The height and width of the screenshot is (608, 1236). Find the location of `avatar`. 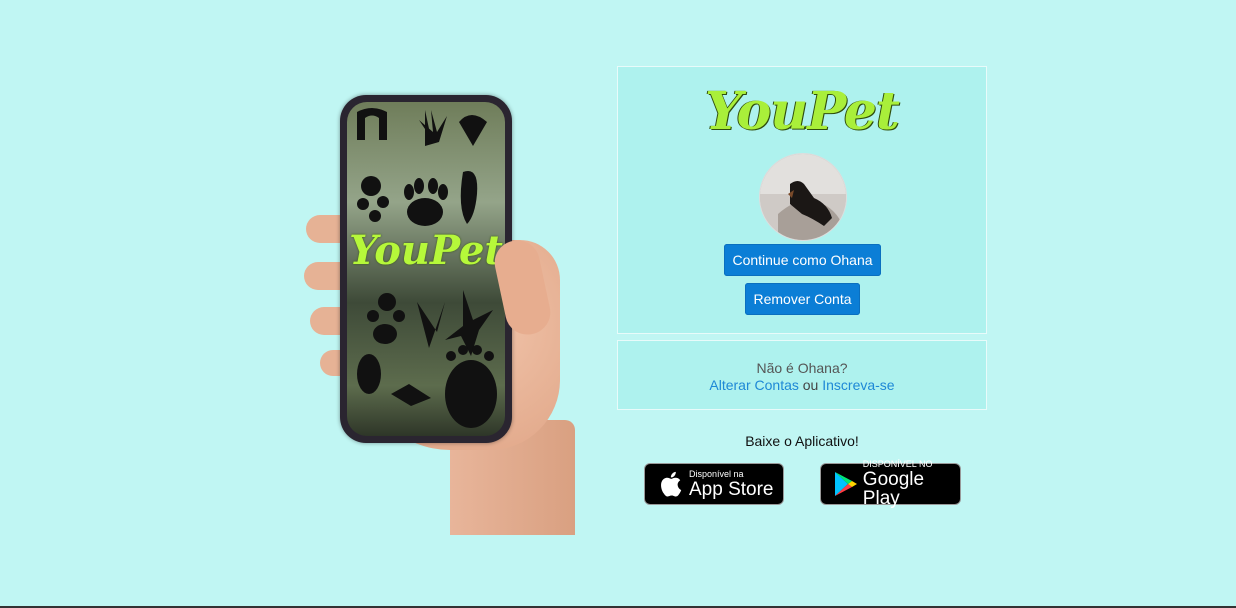

avatar is located at coordinates (803, 197).